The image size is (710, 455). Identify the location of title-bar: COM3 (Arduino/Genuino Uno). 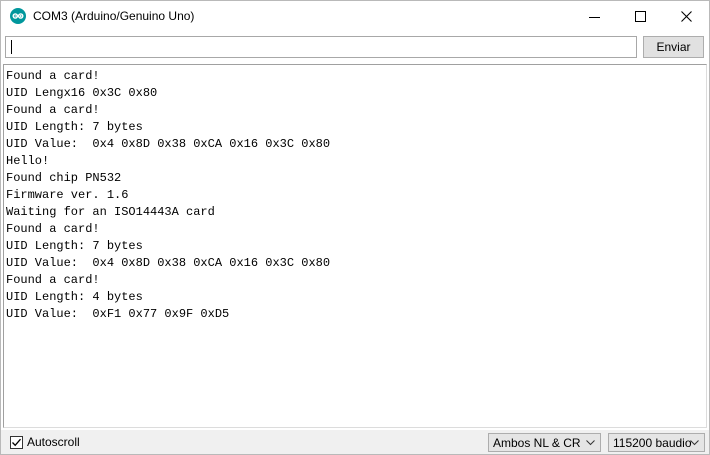
(355, 16).